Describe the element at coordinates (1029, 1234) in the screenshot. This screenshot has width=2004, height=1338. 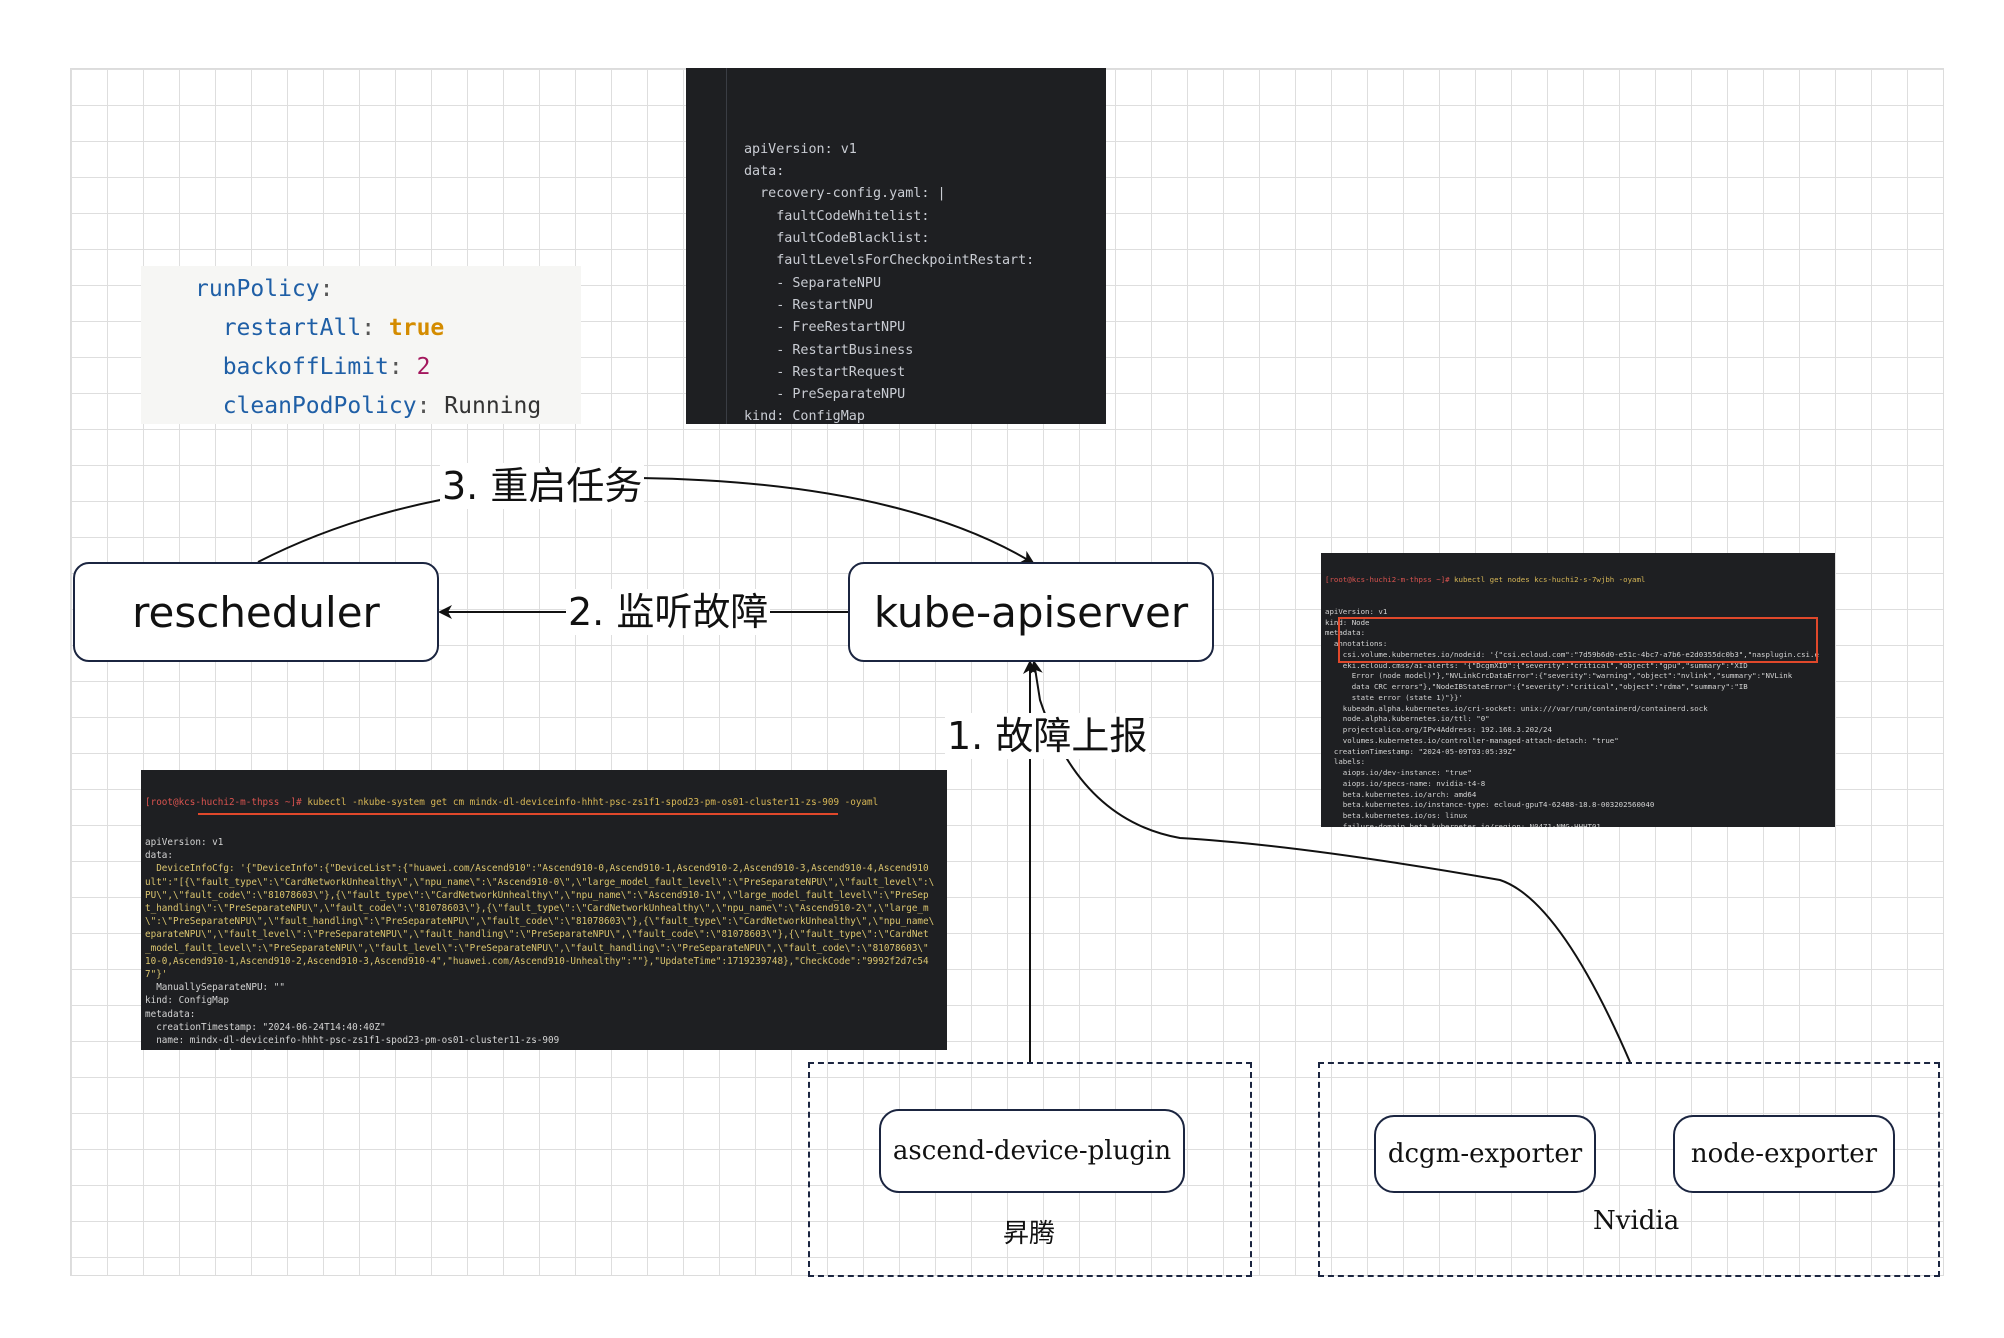
I see `ascend-group-label: 昇腾` at that location.